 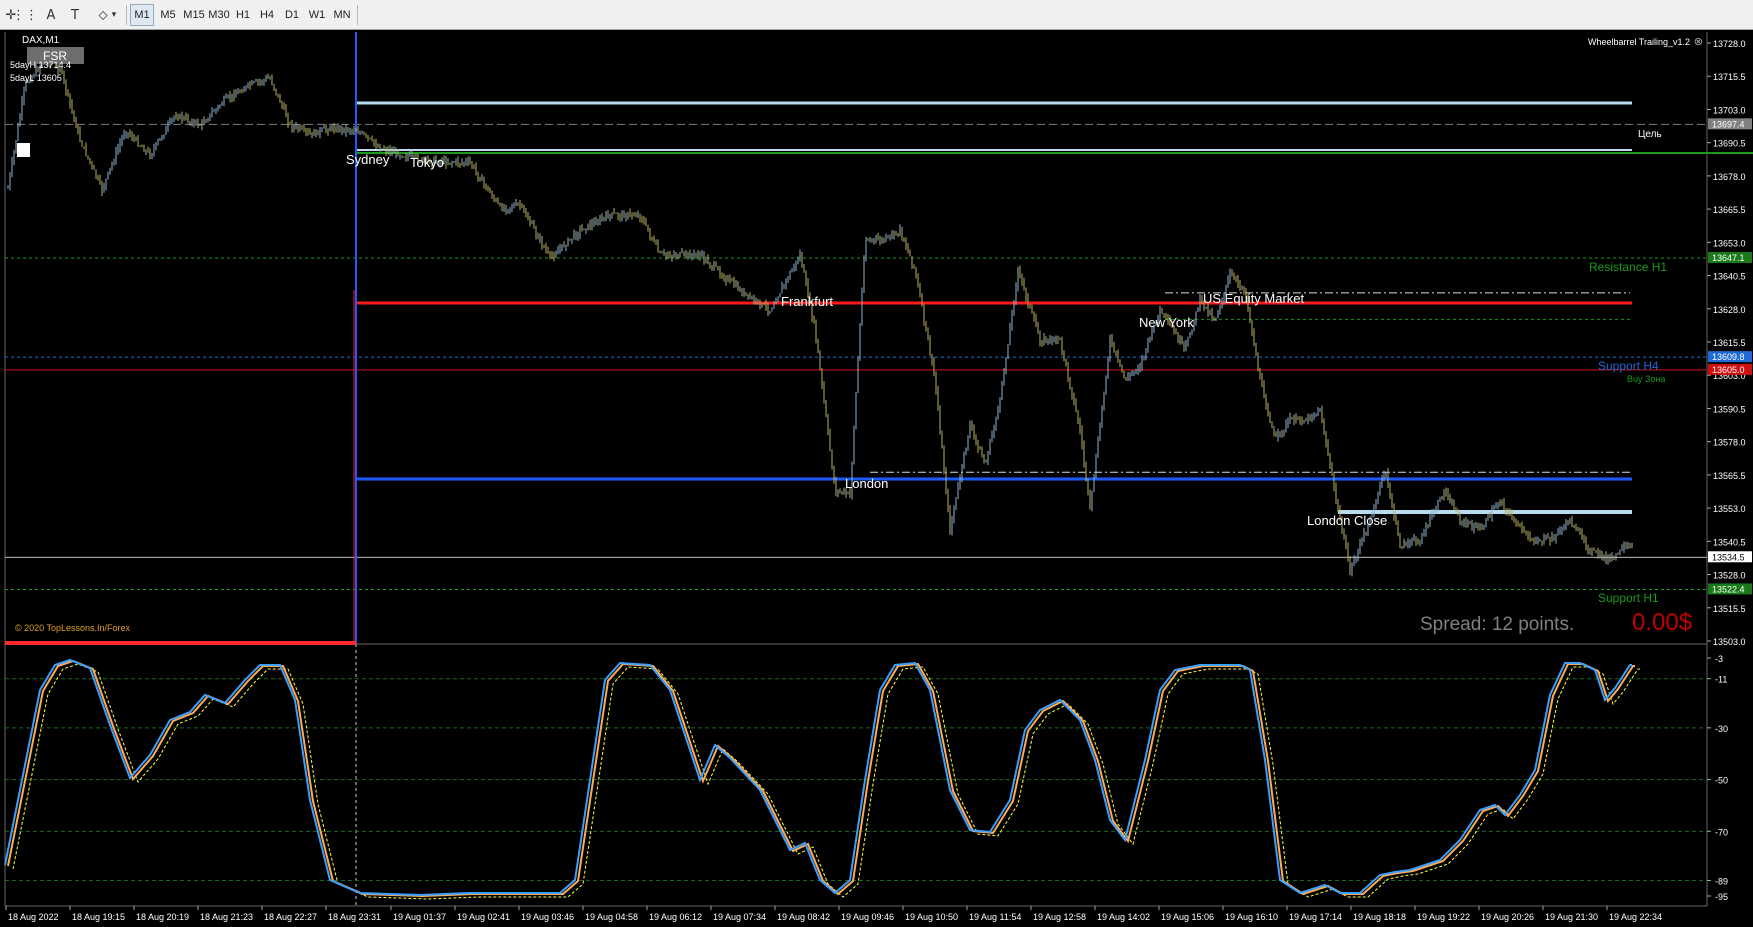 I want to click on session-label-sydney: Sydney, so click(x=368, y=159).